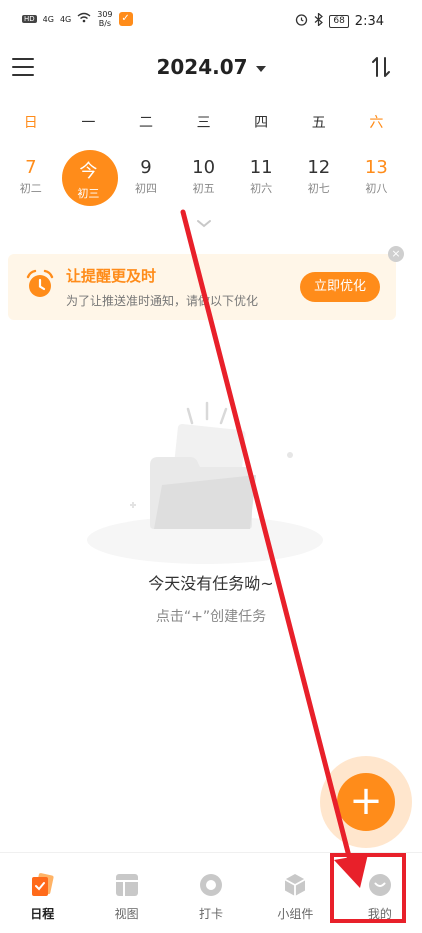 This screenshot has width=422, height=933. I want to click on day-cell-today: 今 初三, so click(89, 179).